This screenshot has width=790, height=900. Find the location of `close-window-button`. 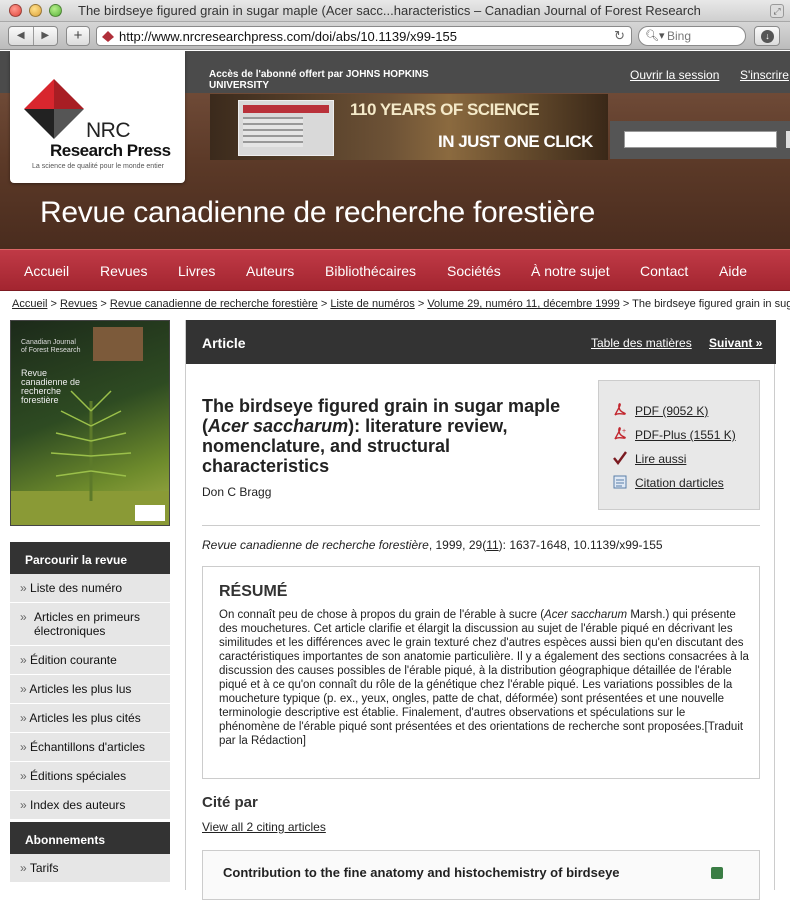

close-window-button is located at coordinates (15, 10).